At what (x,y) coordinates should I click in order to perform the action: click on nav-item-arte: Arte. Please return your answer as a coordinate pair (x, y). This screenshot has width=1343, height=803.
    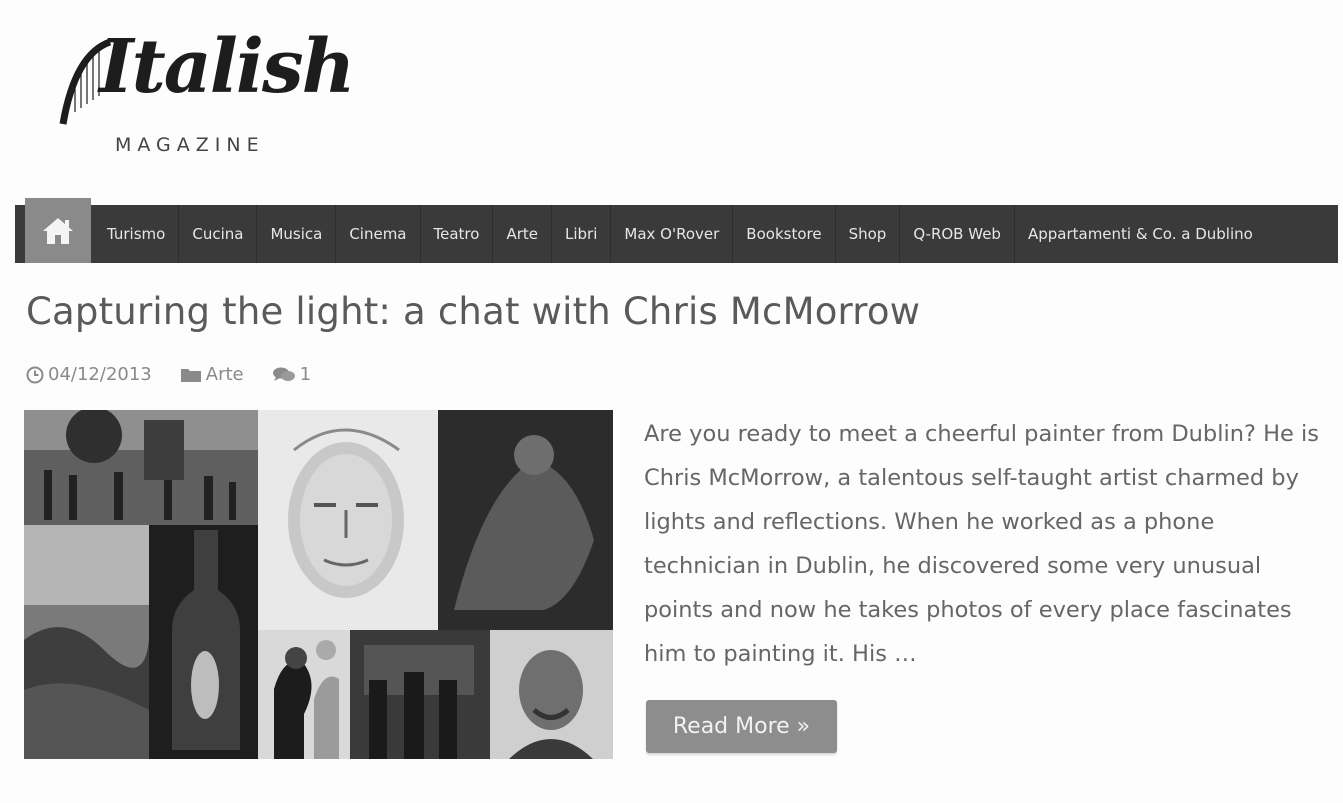
    Looking at the image, I should click on (522, 234).